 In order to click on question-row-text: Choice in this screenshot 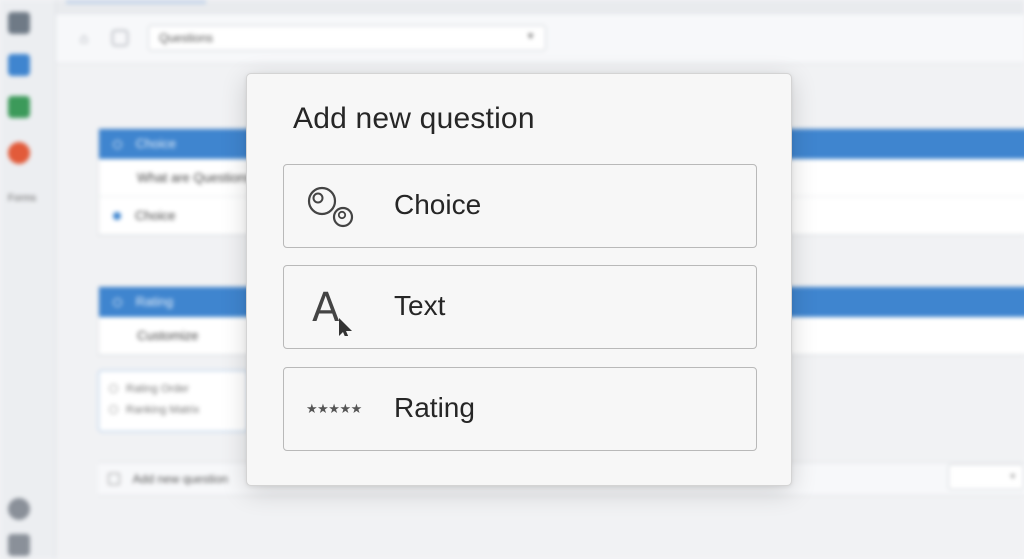, I will do `click(155, 215)`.